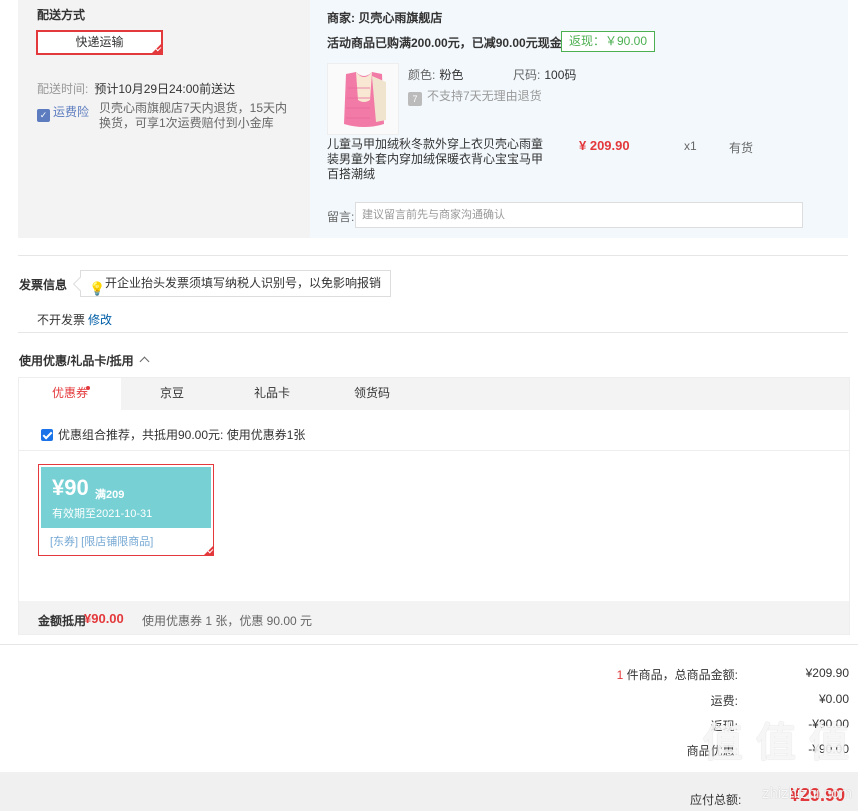 This screenshot has height=811, width=858. I want to click on express-shipping-label: 快递运输, so click(99, 42).